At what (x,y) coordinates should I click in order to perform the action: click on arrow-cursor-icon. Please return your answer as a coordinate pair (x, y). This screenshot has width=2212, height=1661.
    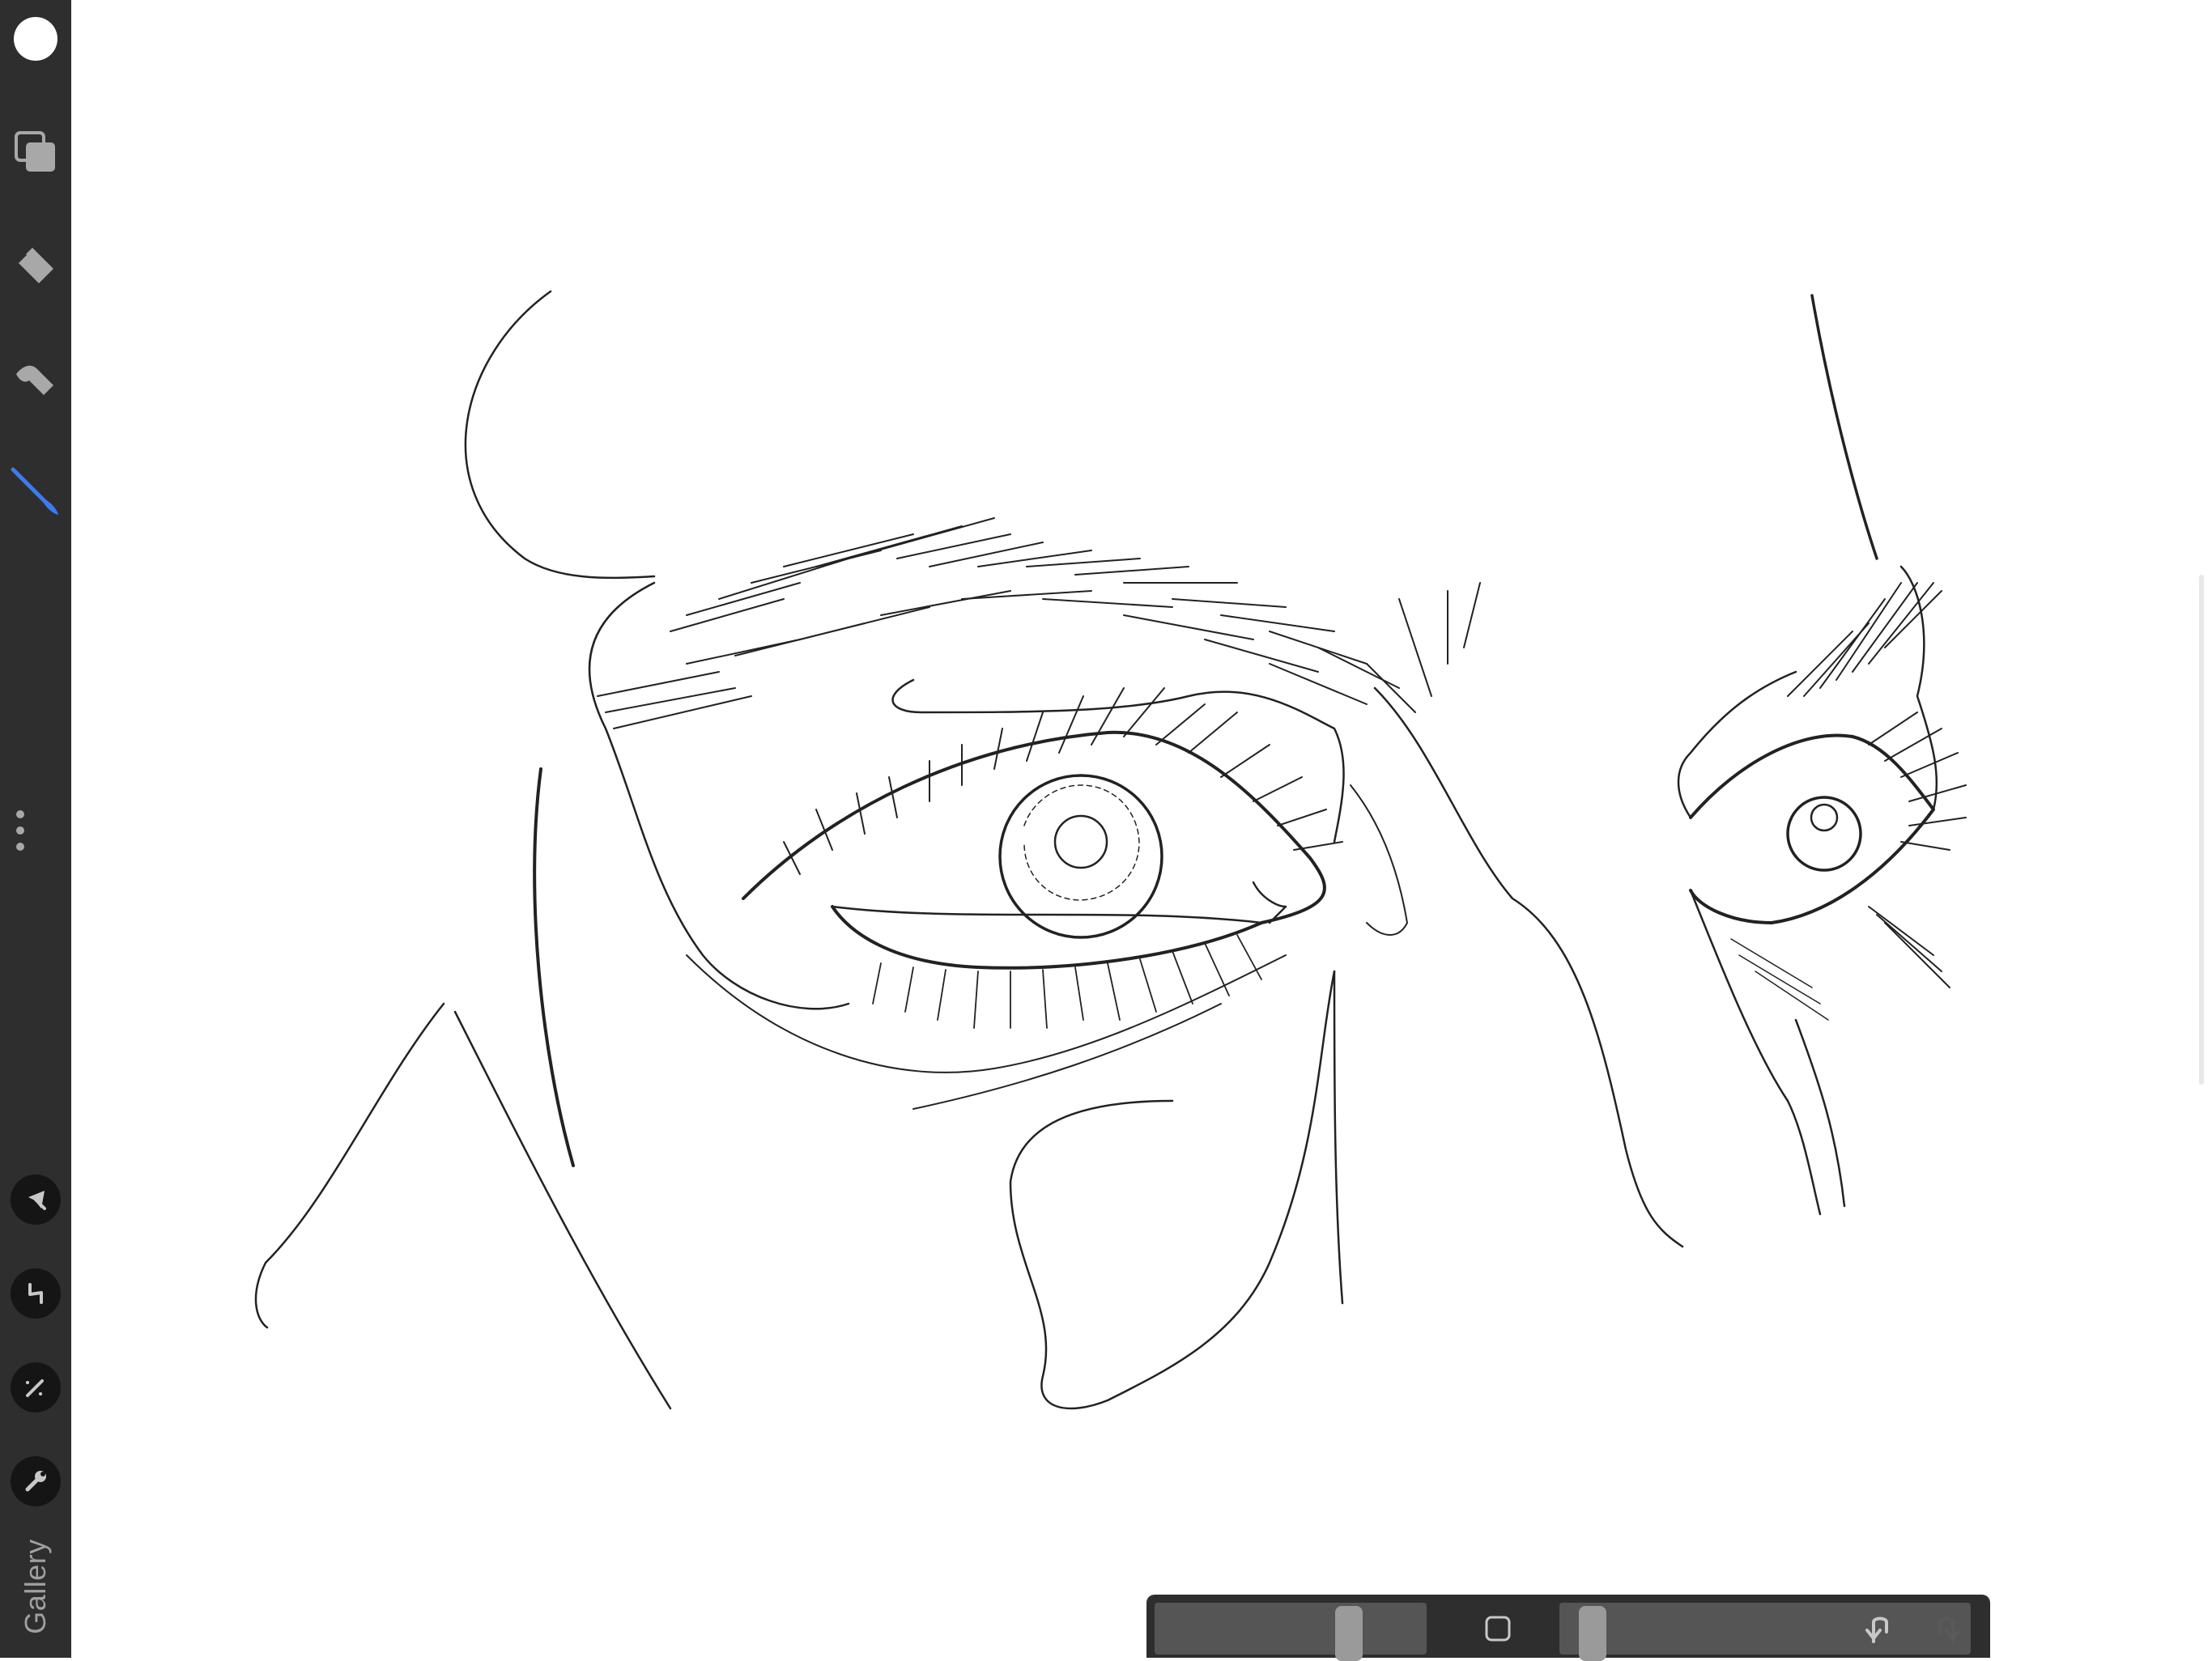
    Looking at the image, I should click on (37, 1200).